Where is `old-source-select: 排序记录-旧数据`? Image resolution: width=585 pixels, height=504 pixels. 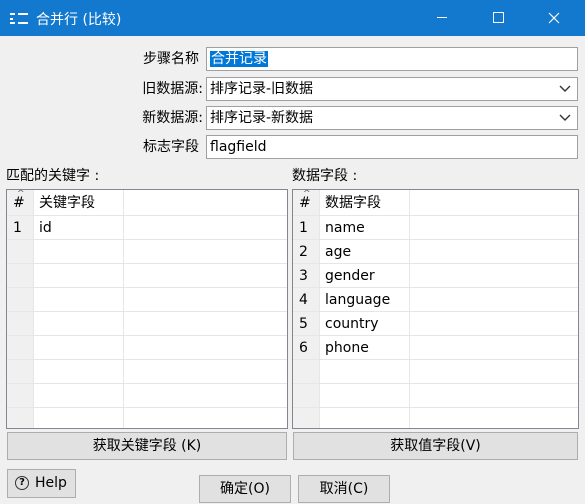 old-source-select: 排序记录-旧数据 is located at coordinates (392, 89).